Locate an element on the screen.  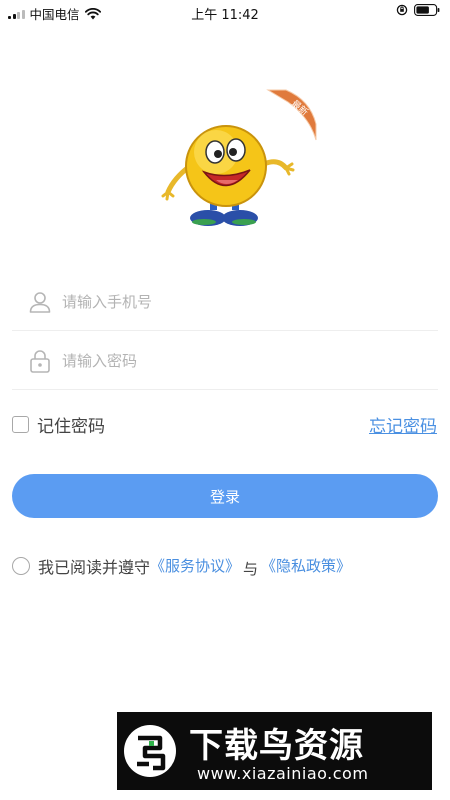
watermark-banner: 下载鸟资源 www.xiazainiao.com is located at coordinates (274, 751).